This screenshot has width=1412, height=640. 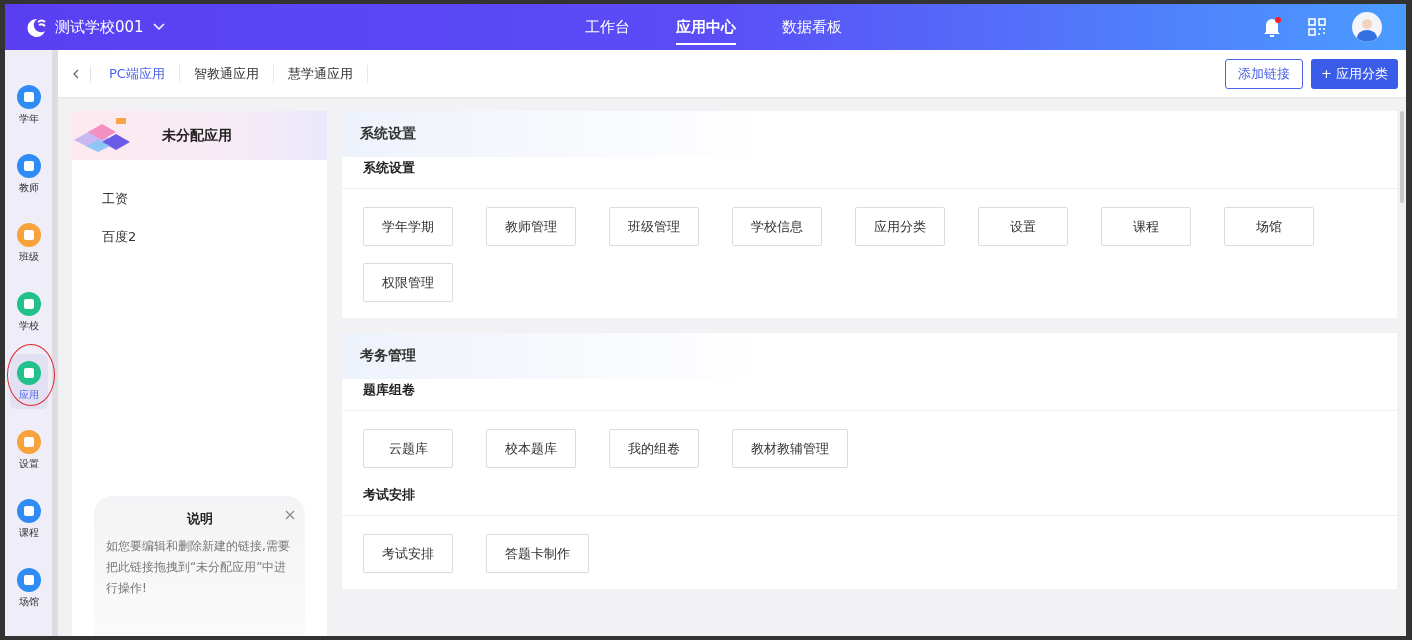 I want to click on sidebar-item: 课程, so click(x=28, y=519).